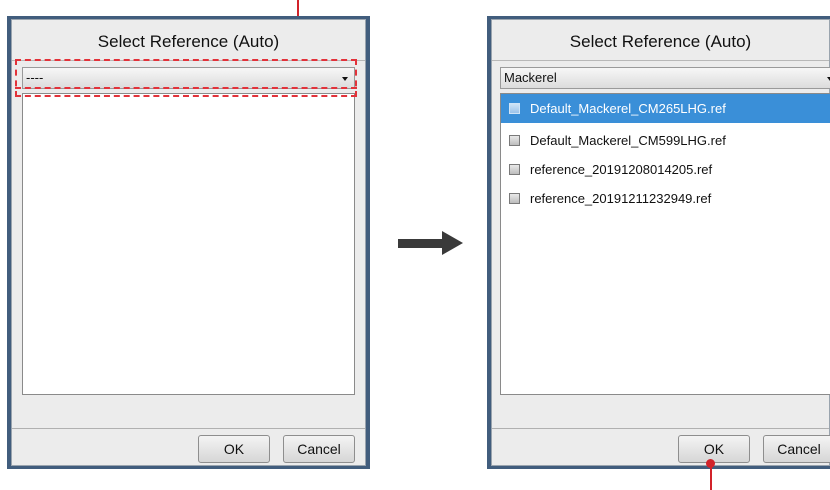  Describe the element at coordinates (452, 243) in the screenshot. I see `right-arrow-head-icon` at that location.